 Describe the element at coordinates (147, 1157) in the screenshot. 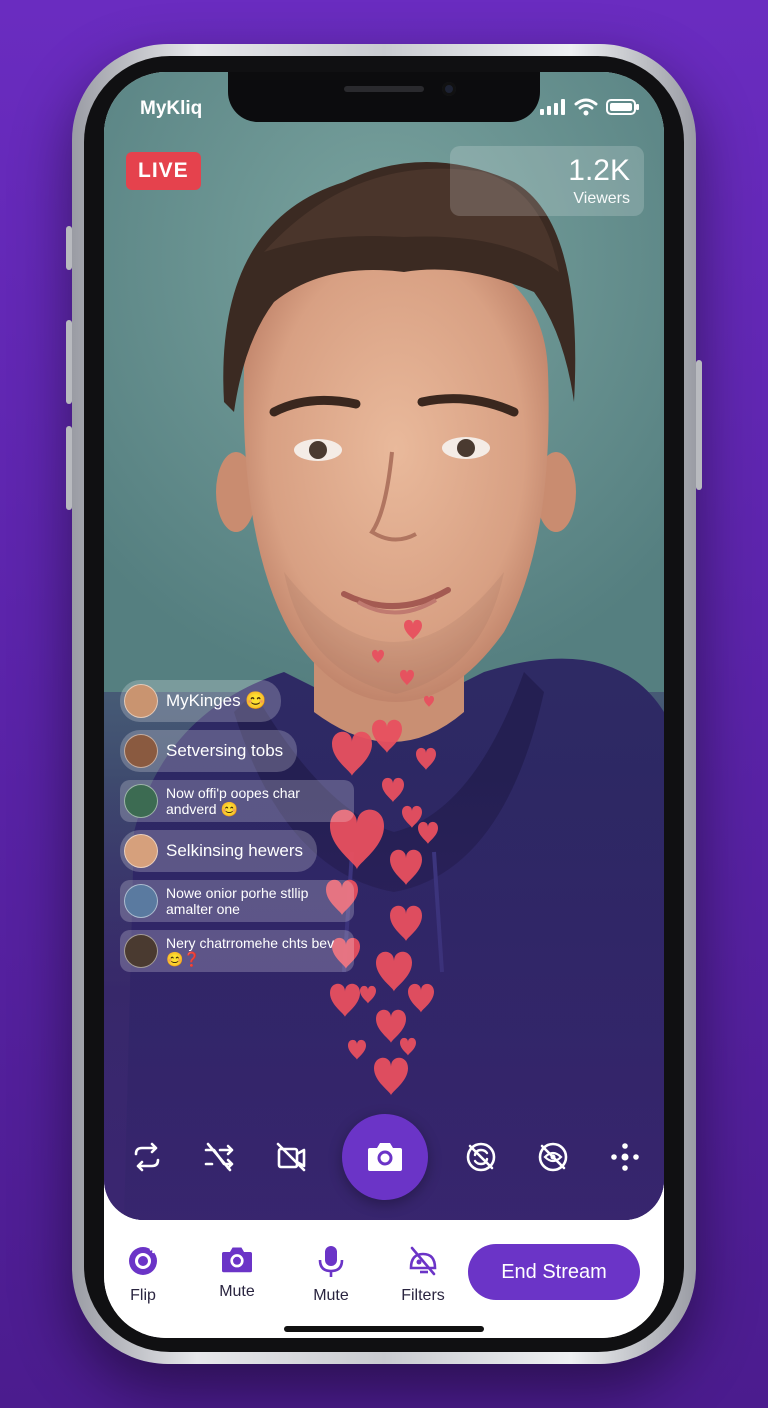

I see `repeat-icon` at that location.